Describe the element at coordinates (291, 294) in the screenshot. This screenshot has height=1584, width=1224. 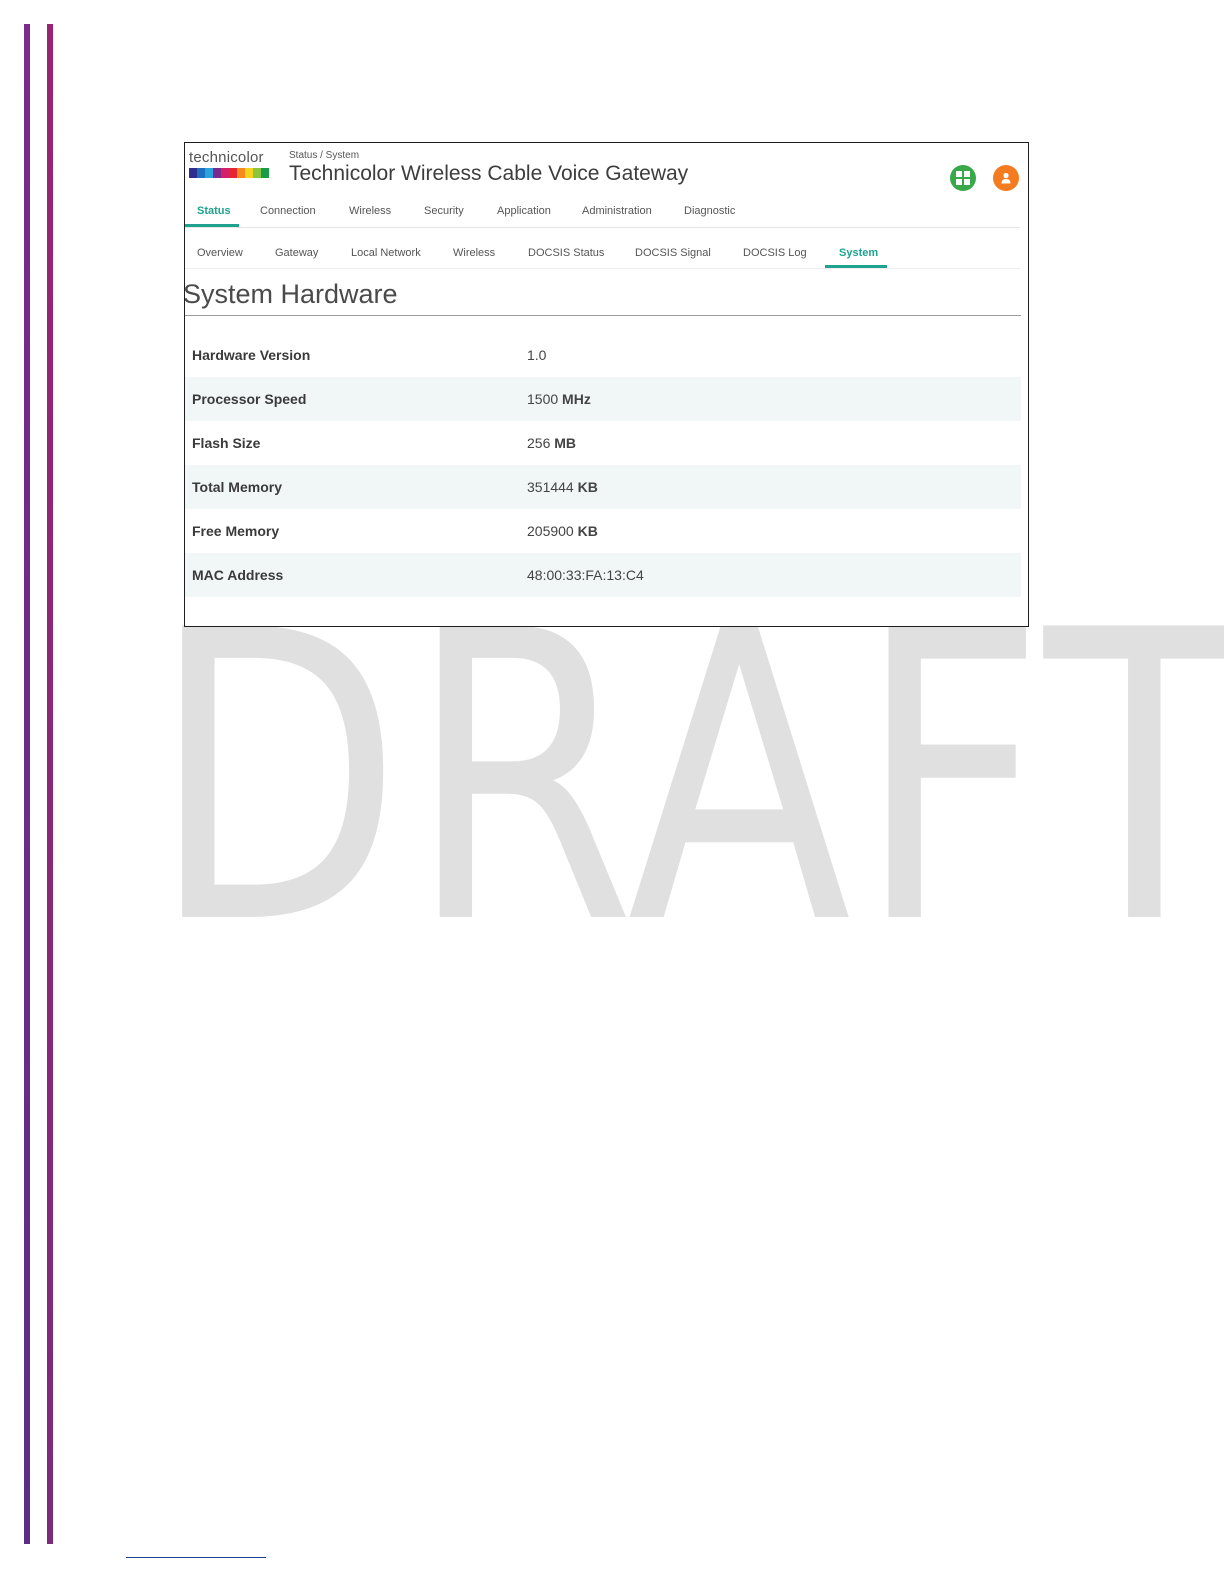
I see `section-title: System Hardware` at that location.